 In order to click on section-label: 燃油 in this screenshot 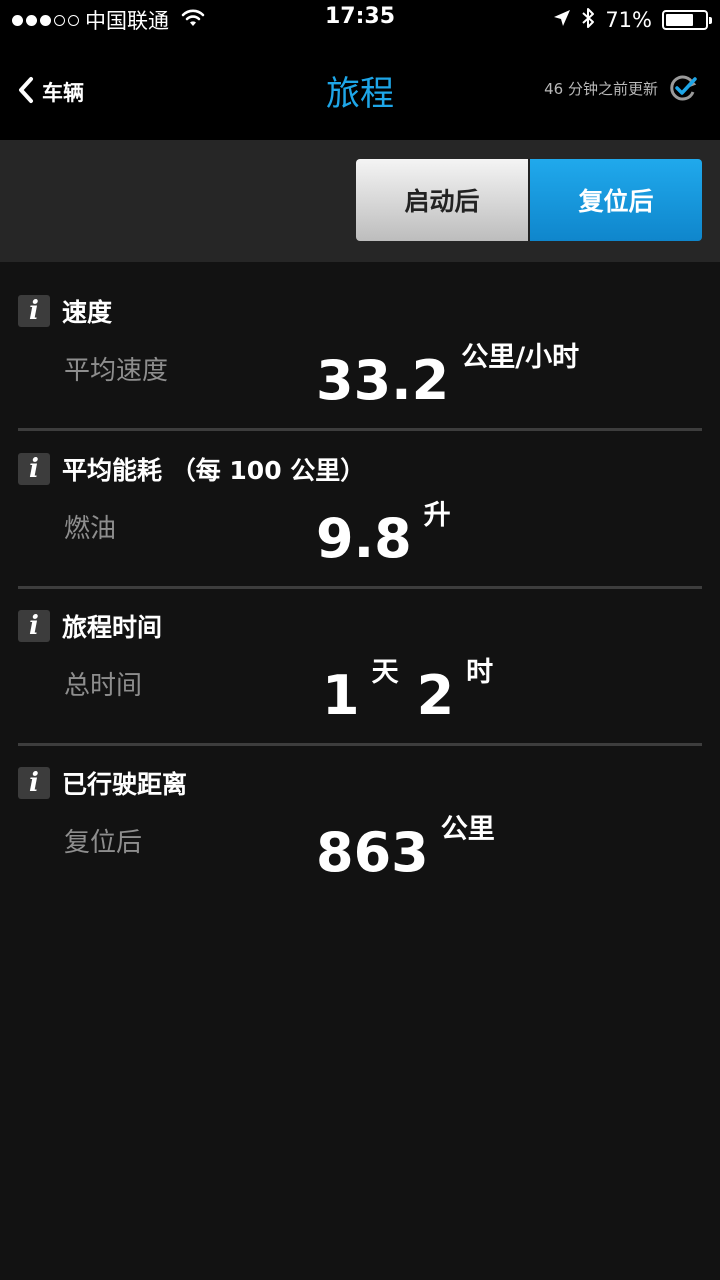, I will do `click(90, 529)`.